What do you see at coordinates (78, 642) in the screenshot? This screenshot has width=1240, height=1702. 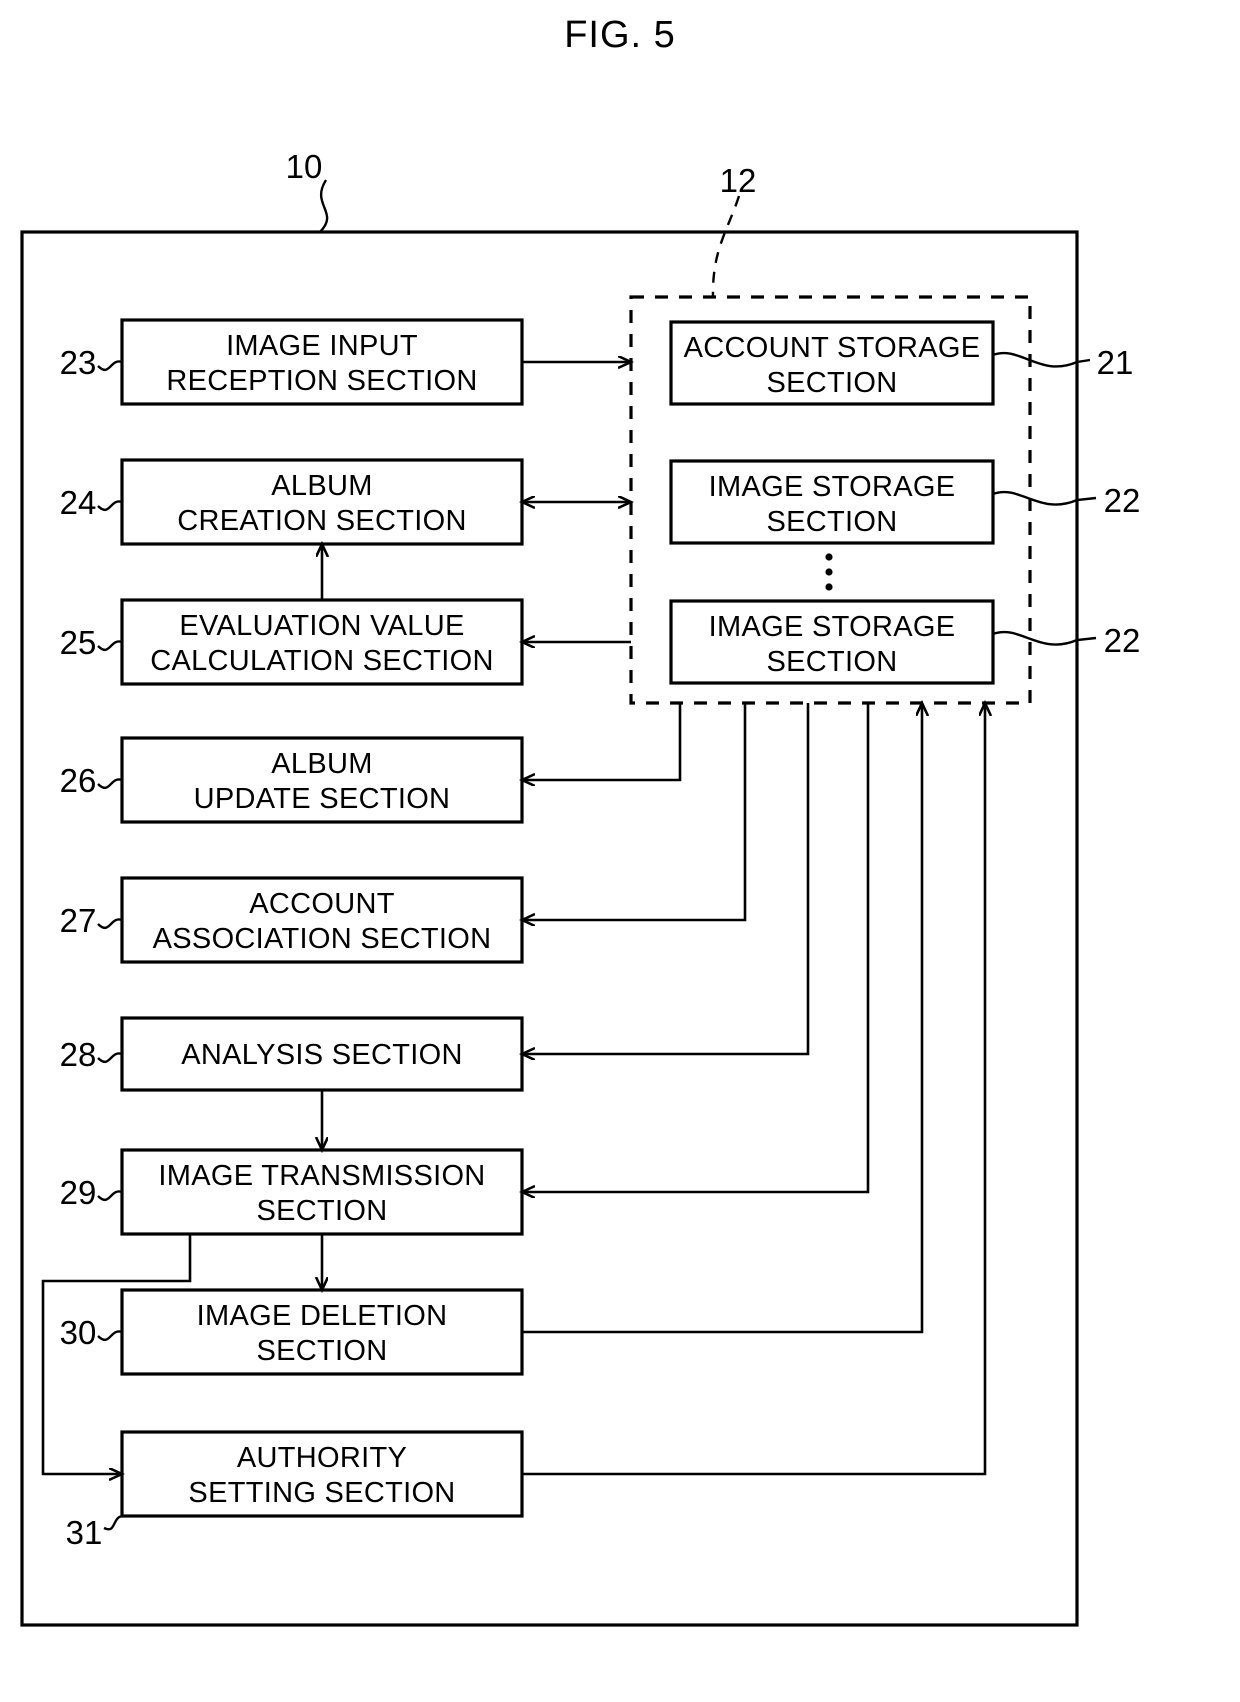 I see `ref-number-25: 25` at bounding box center [78, 642].